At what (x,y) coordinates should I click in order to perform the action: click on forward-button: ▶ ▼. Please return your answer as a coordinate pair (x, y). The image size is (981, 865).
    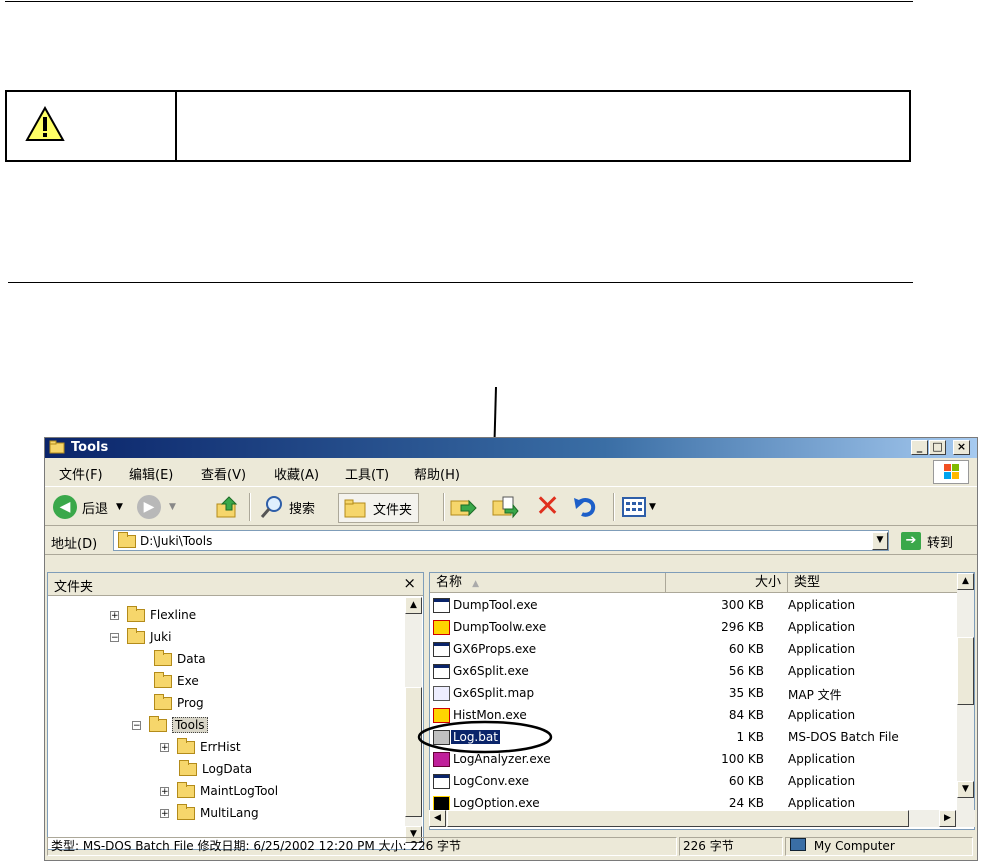
    Looking at the image, I should click on (156, 507).